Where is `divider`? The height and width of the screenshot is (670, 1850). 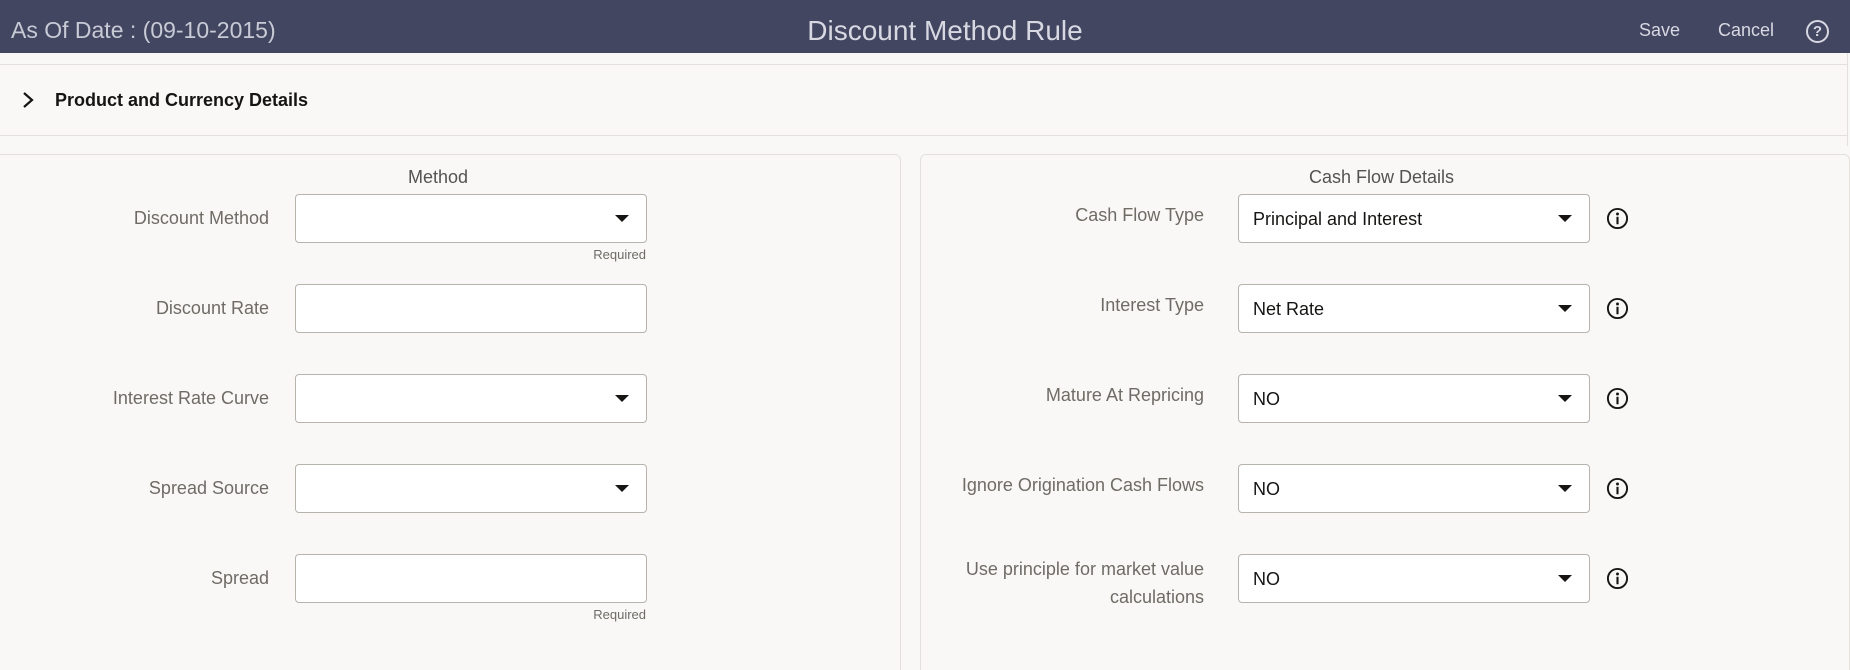
divider is located at coordinates (1847, 99).